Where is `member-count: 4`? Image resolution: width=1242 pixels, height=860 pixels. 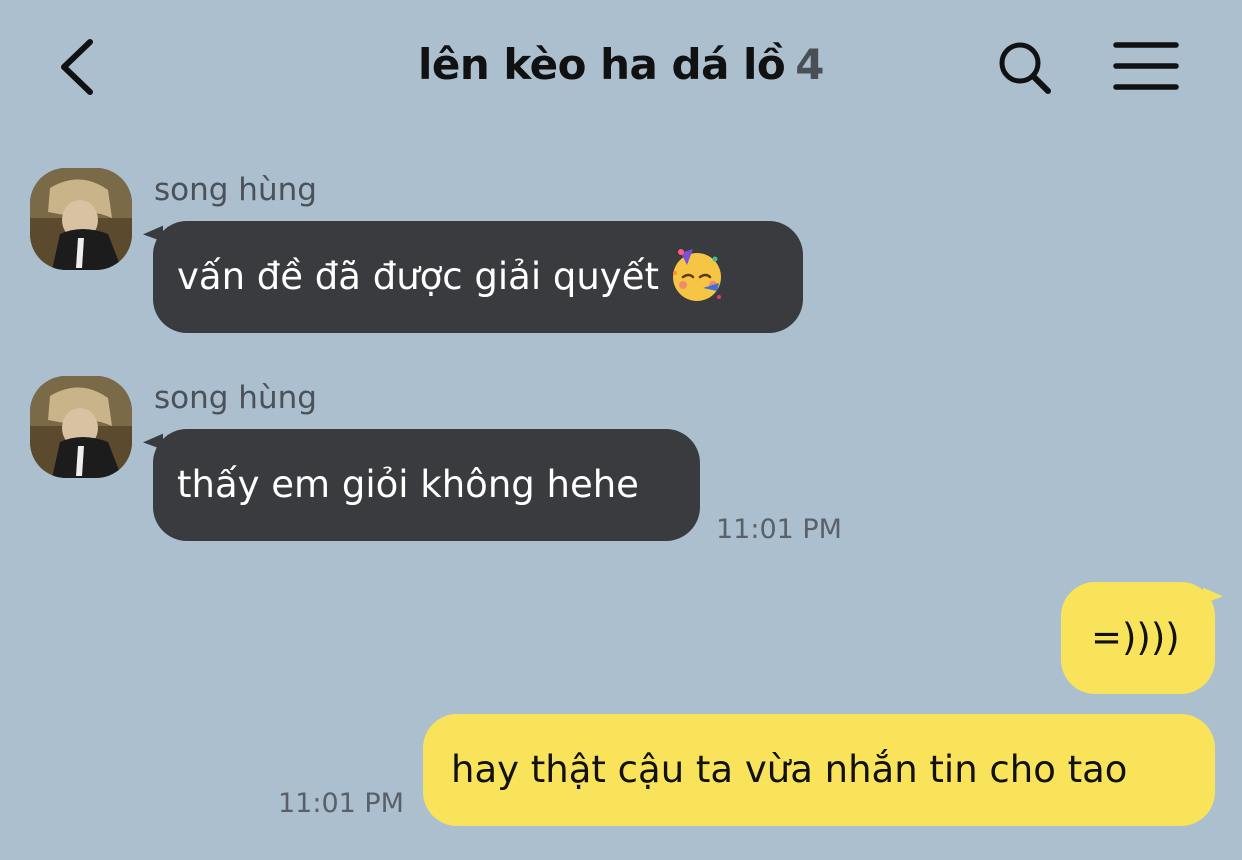 member-count: 4 is located at coordinates (810, 64).